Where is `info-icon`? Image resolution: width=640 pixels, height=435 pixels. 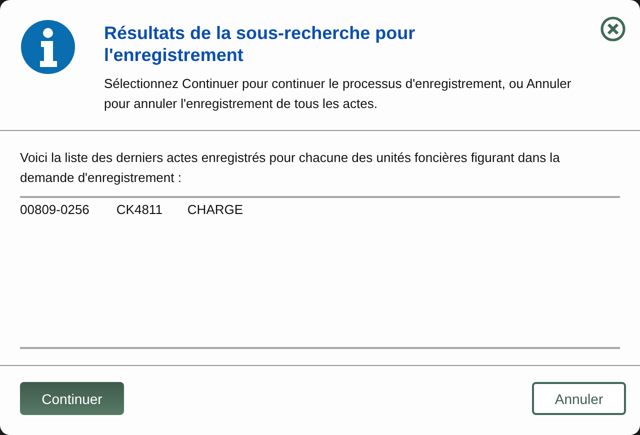
info-icon is located at coordinates (48, 47).